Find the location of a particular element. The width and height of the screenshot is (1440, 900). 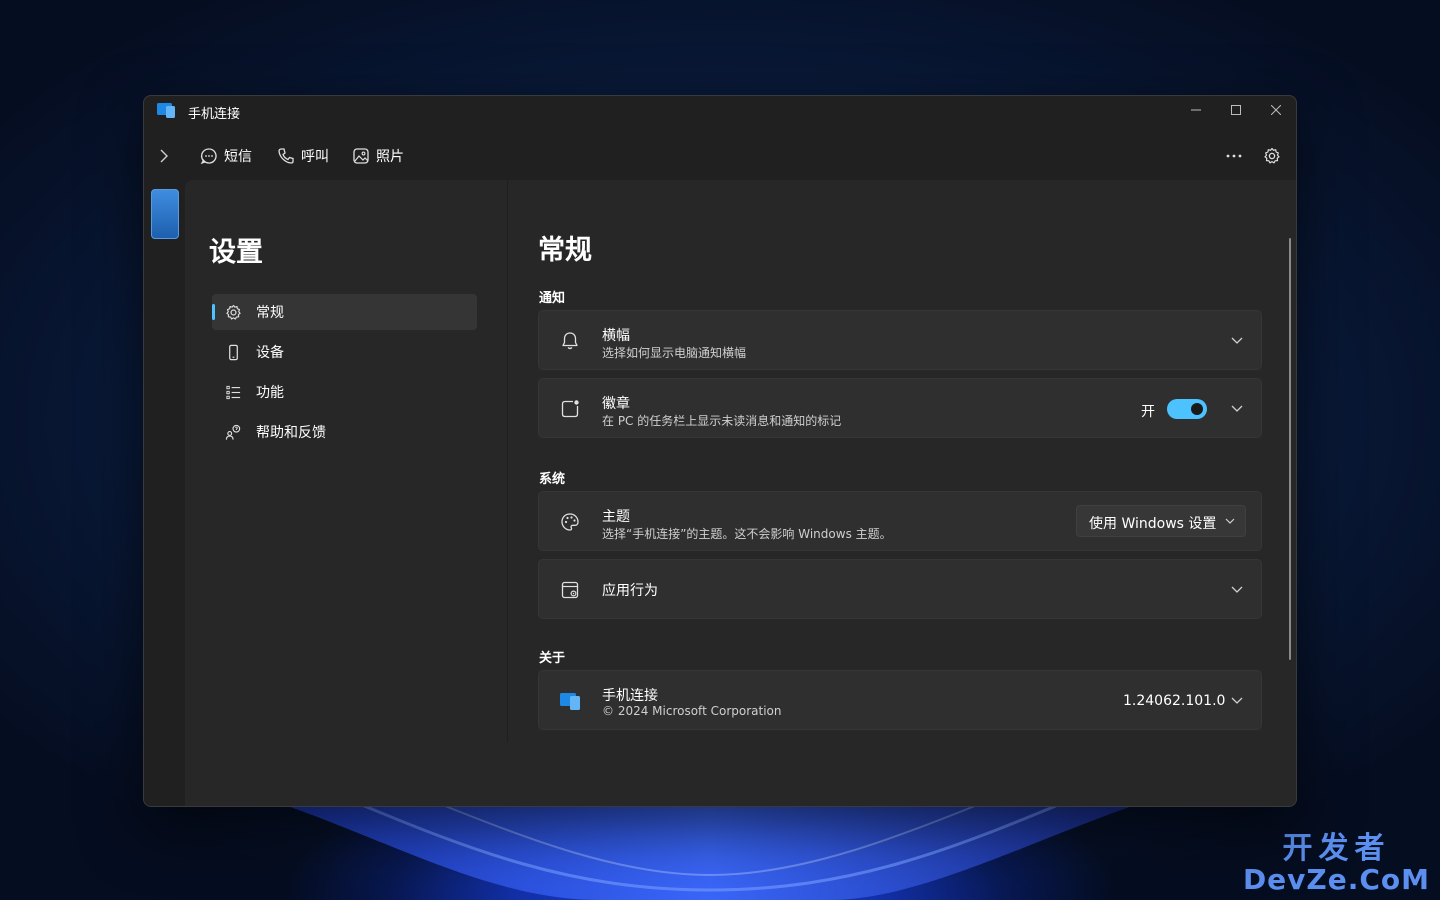

badge-toggle-label: 开 is located at coordinates (1148, 412).